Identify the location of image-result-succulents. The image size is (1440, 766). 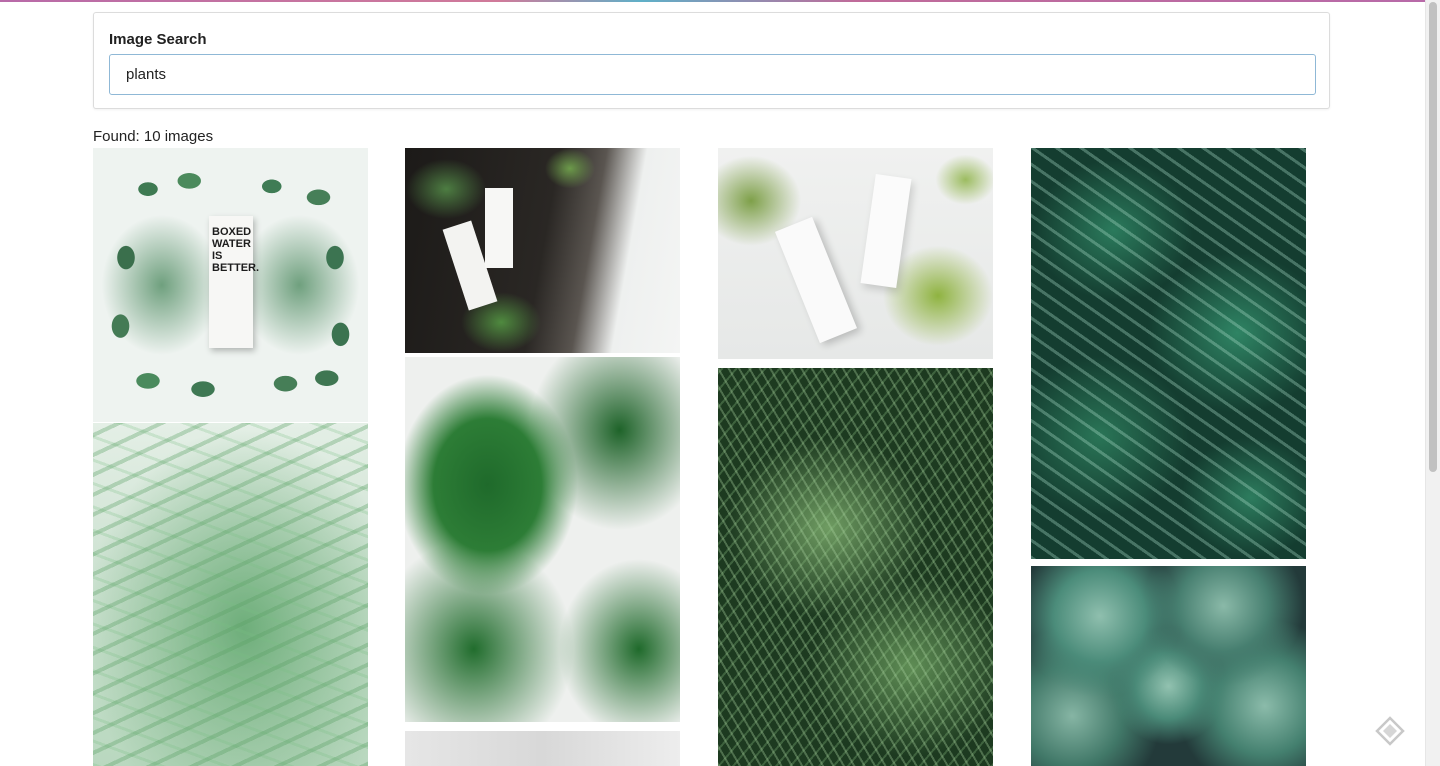
(1168, 666).